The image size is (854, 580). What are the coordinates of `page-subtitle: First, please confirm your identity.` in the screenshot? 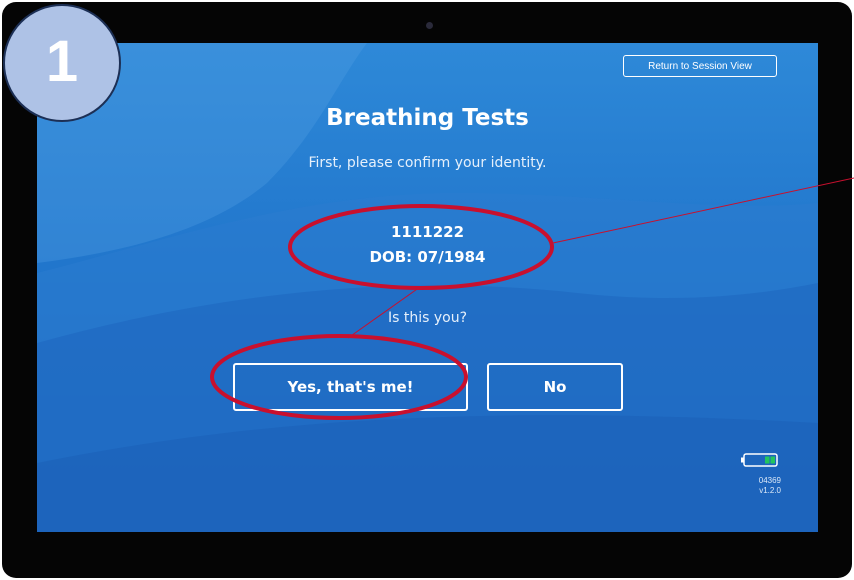 It's located at (427, 163).